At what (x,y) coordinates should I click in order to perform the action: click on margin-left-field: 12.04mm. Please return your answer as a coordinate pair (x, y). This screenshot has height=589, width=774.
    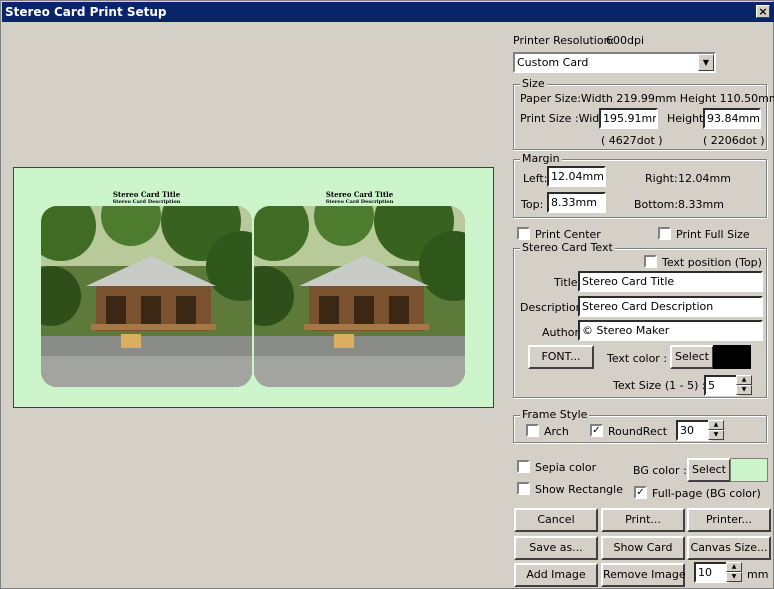
    Looking at the image, I should click on (576, 176).